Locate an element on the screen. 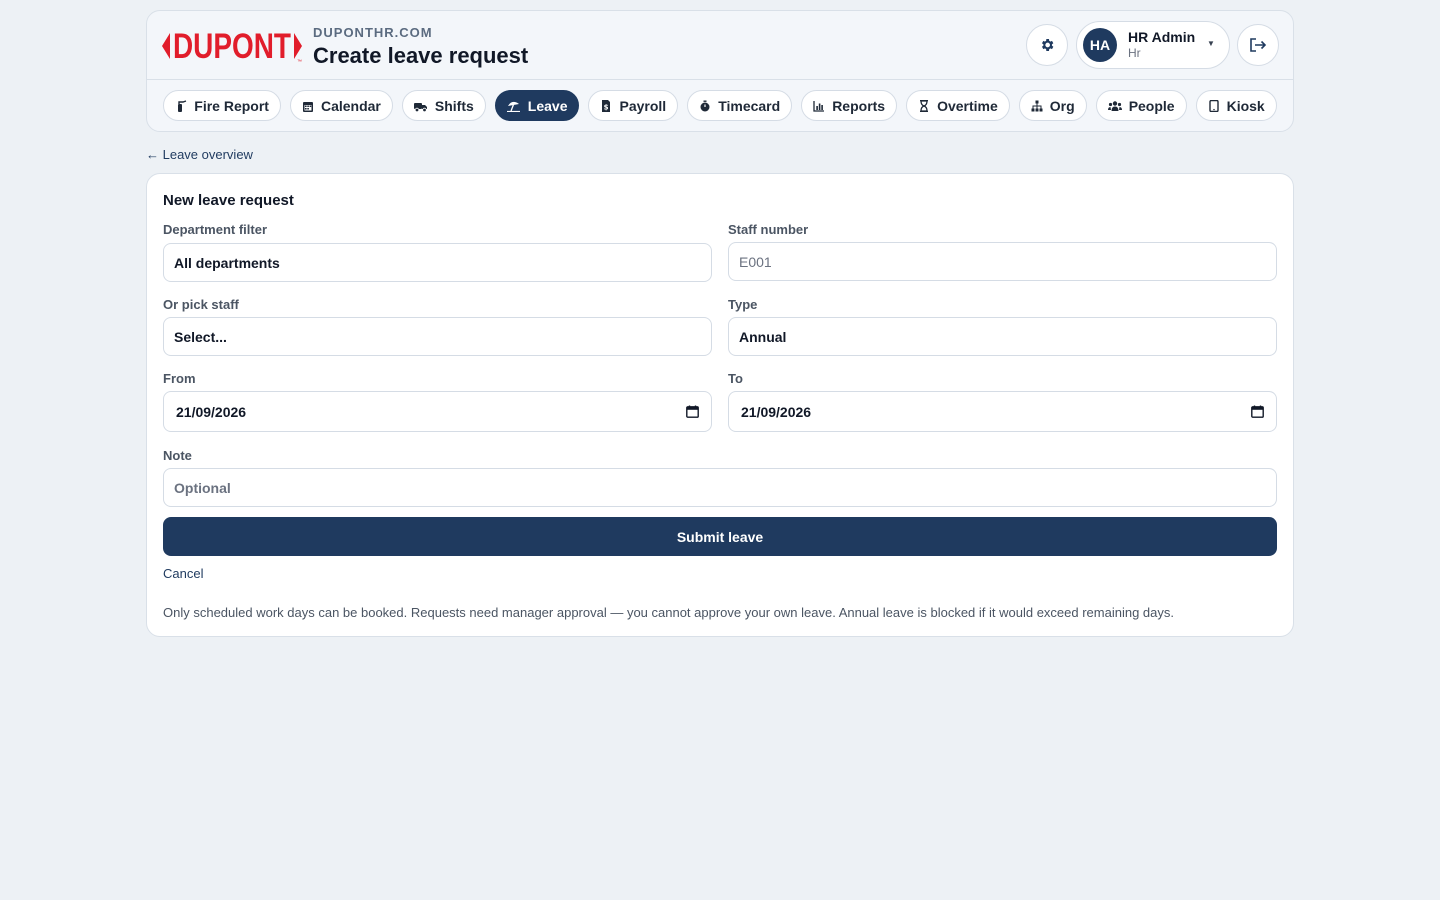  from-date-input: 21/09/2026 is located at coordinates (437, 411).